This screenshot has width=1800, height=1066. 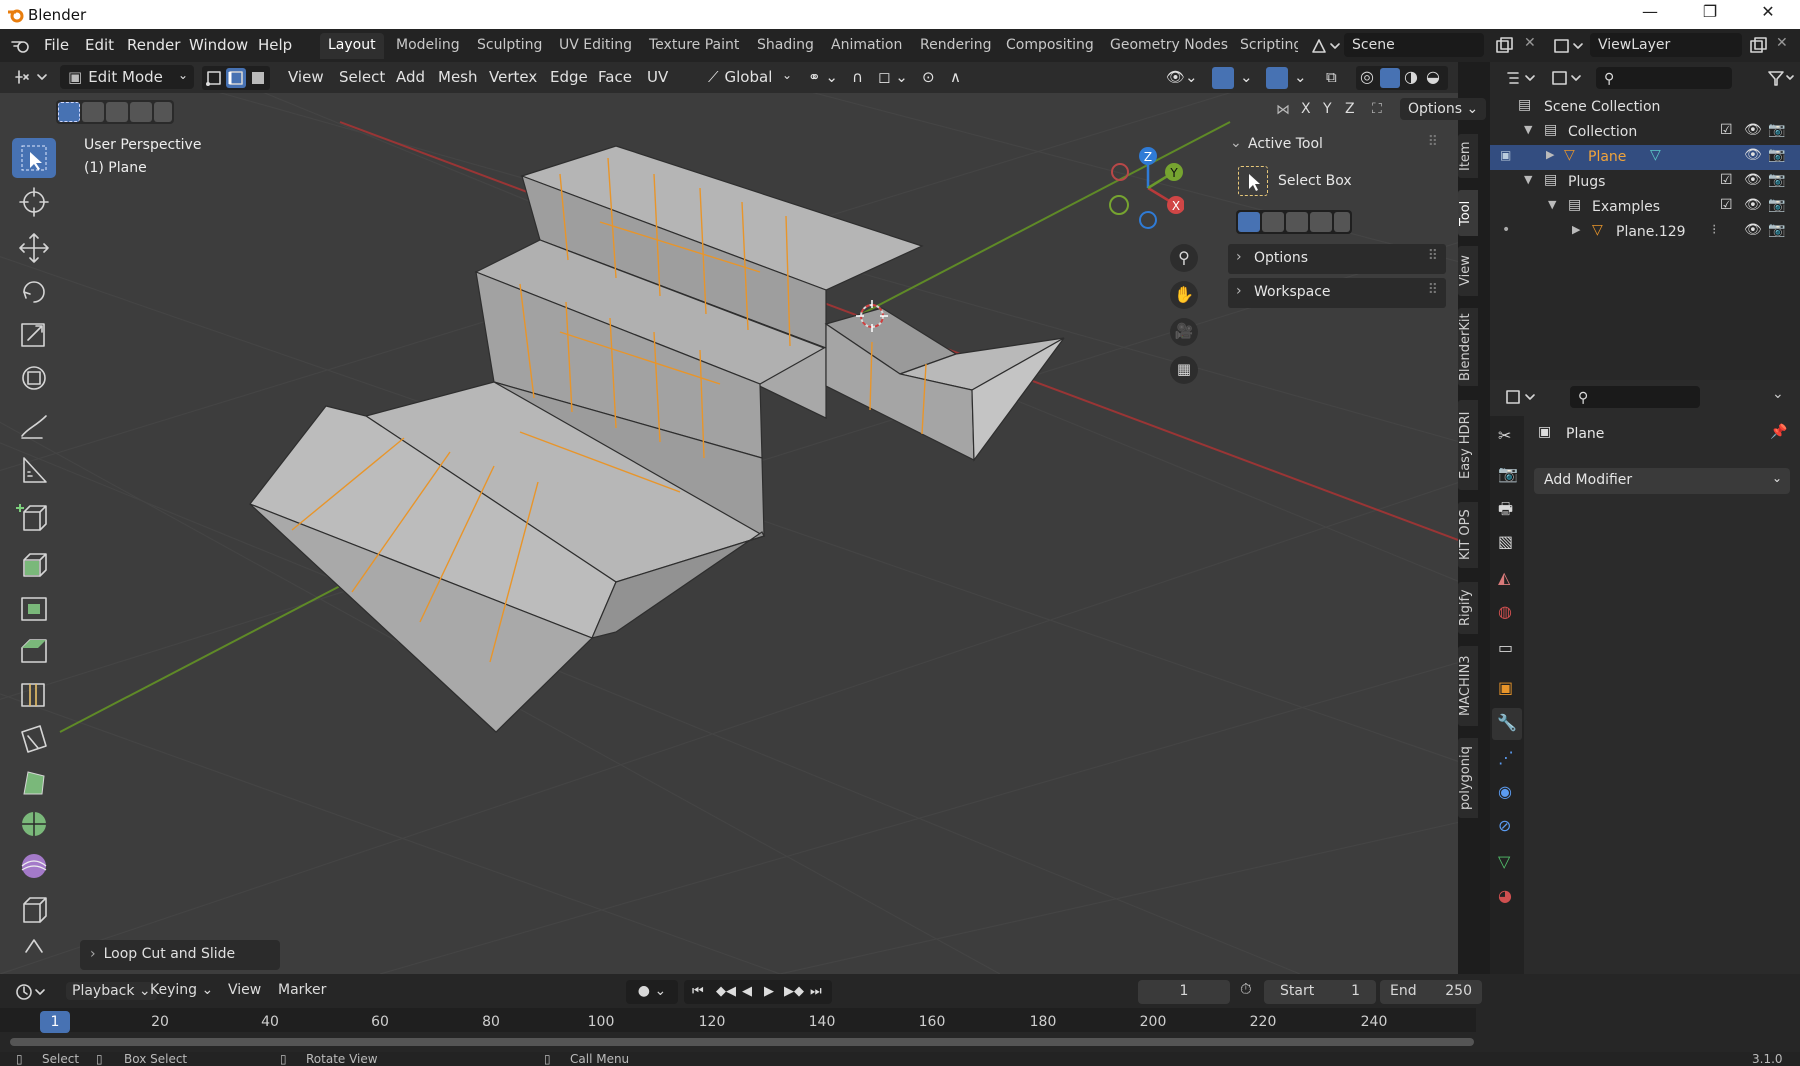 What do you see at coordinates (1169, 46) in the screenshot?
I see `tab-geometry-nodes: Geometry Nodes` at bounding box center [1169, 46].